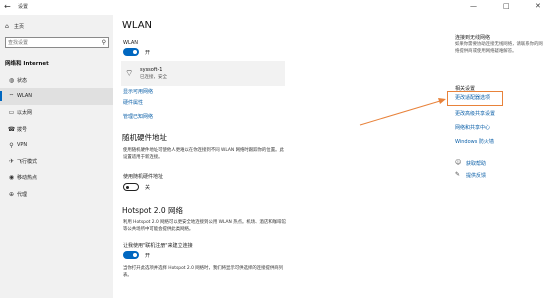 The height and width of the screenshot is (298, 550). I want to click on windows-firewall-link: Windows 防火墙, so click(474, 141).